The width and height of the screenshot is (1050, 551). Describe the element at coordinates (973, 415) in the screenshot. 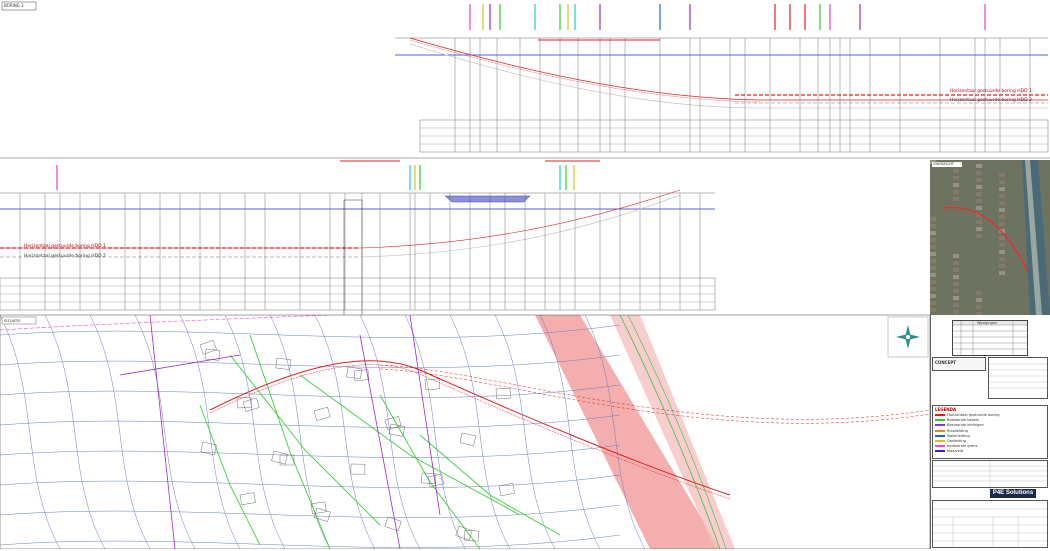

I see `legend-label: Horizontaal gestuurde boring` at that location.